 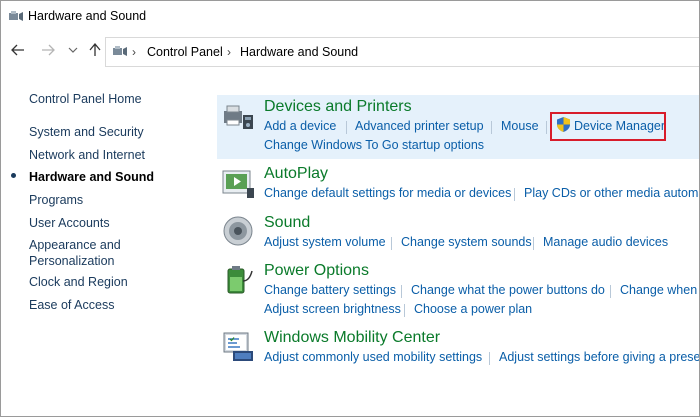 I want to click on adjust-screen-brightness-link: Adjust screen brightness, so click(x=332, y=309).